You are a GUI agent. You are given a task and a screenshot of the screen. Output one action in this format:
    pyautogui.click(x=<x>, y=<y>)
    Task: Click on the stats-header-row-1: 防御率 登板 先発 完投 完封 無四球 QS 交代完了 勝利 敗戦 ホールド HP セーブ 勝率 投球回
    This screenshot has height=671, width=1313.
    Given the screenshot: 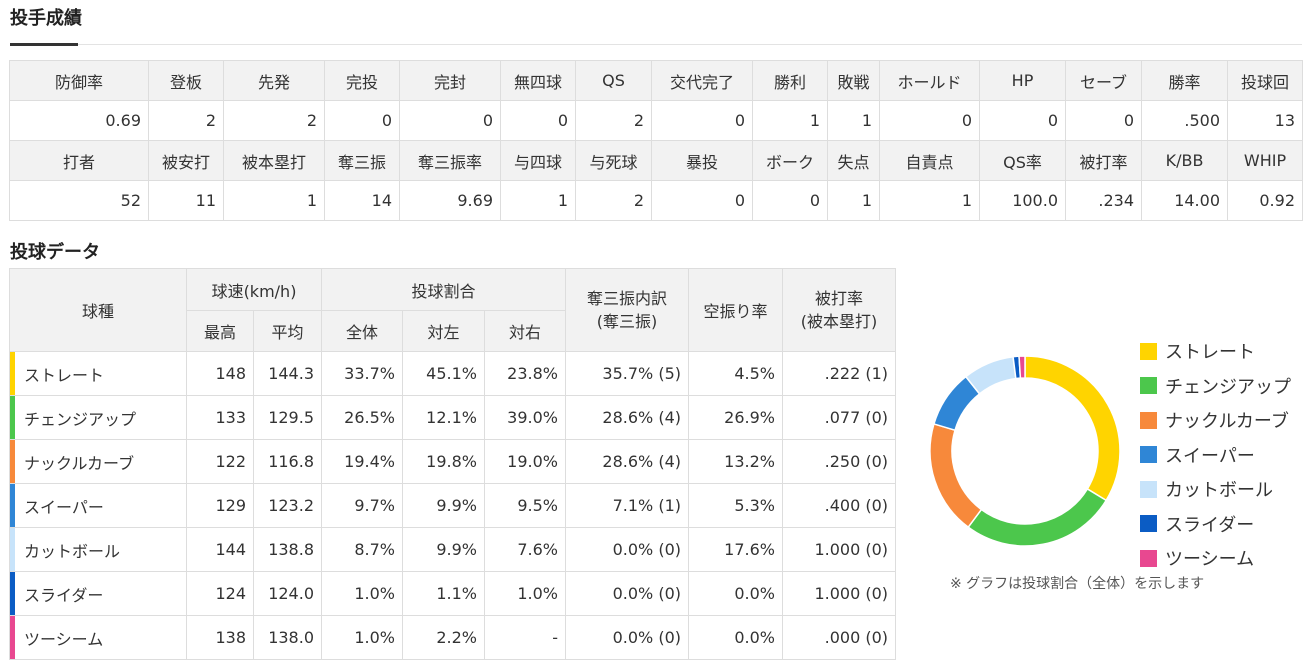 What is the action you would take?
    pyautogui.click(x=656, y=80)
    